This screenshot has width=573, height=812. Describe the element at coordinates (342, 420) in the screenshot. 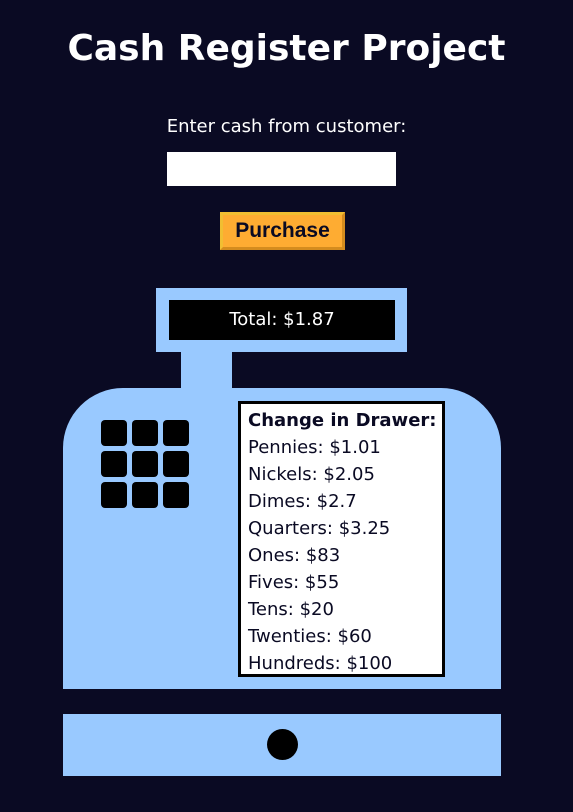

I see `change-in-drawer-title: Change in Drawer:` at that location.